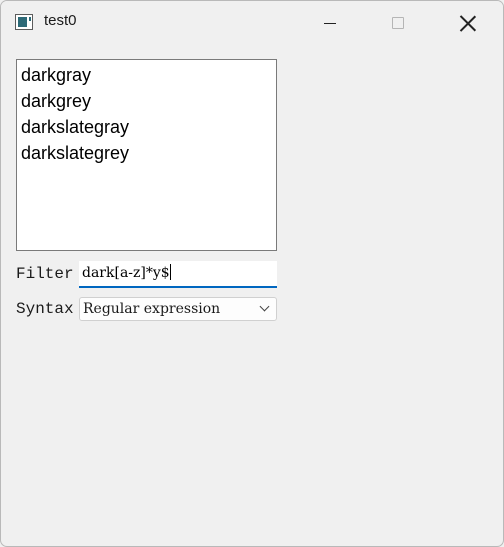 The width and height of the screenshot is (504, 547). I want to click on filter-input: dark[a-z]*y$, so click(178, 274).